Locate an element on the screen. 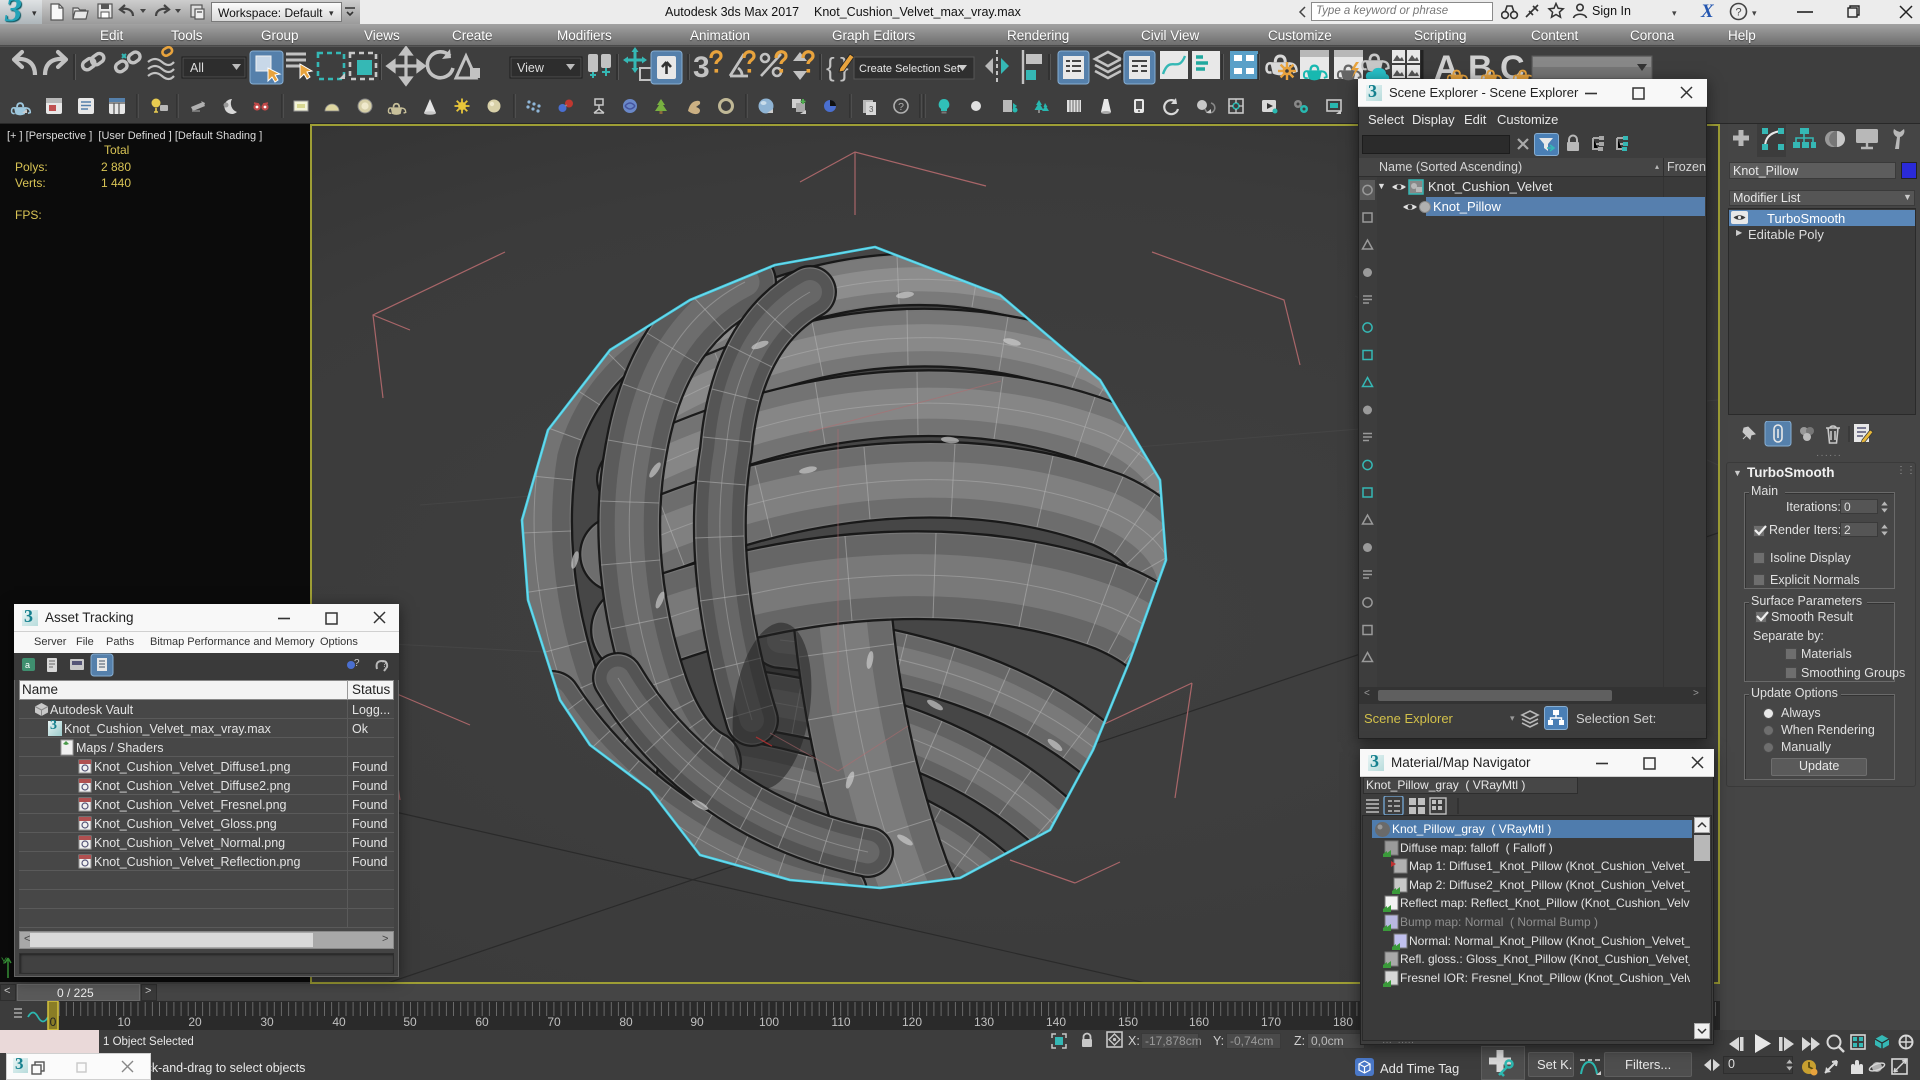  svg-text: 170 is located at coordinates (1271, 1022).